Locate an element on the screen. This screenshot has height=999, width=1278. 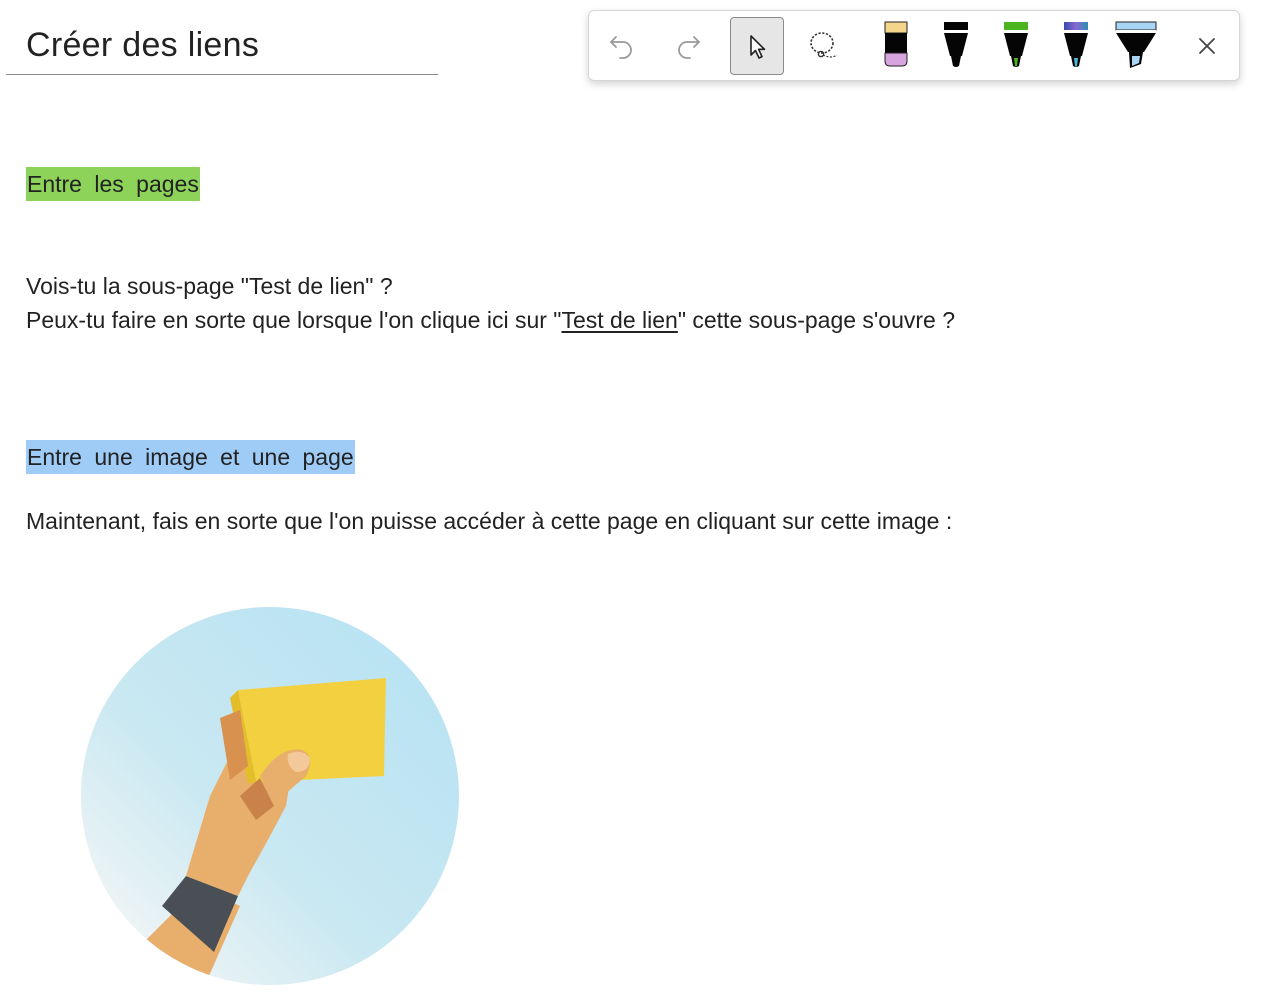
close-icon is located at coordinates (1207, 46).